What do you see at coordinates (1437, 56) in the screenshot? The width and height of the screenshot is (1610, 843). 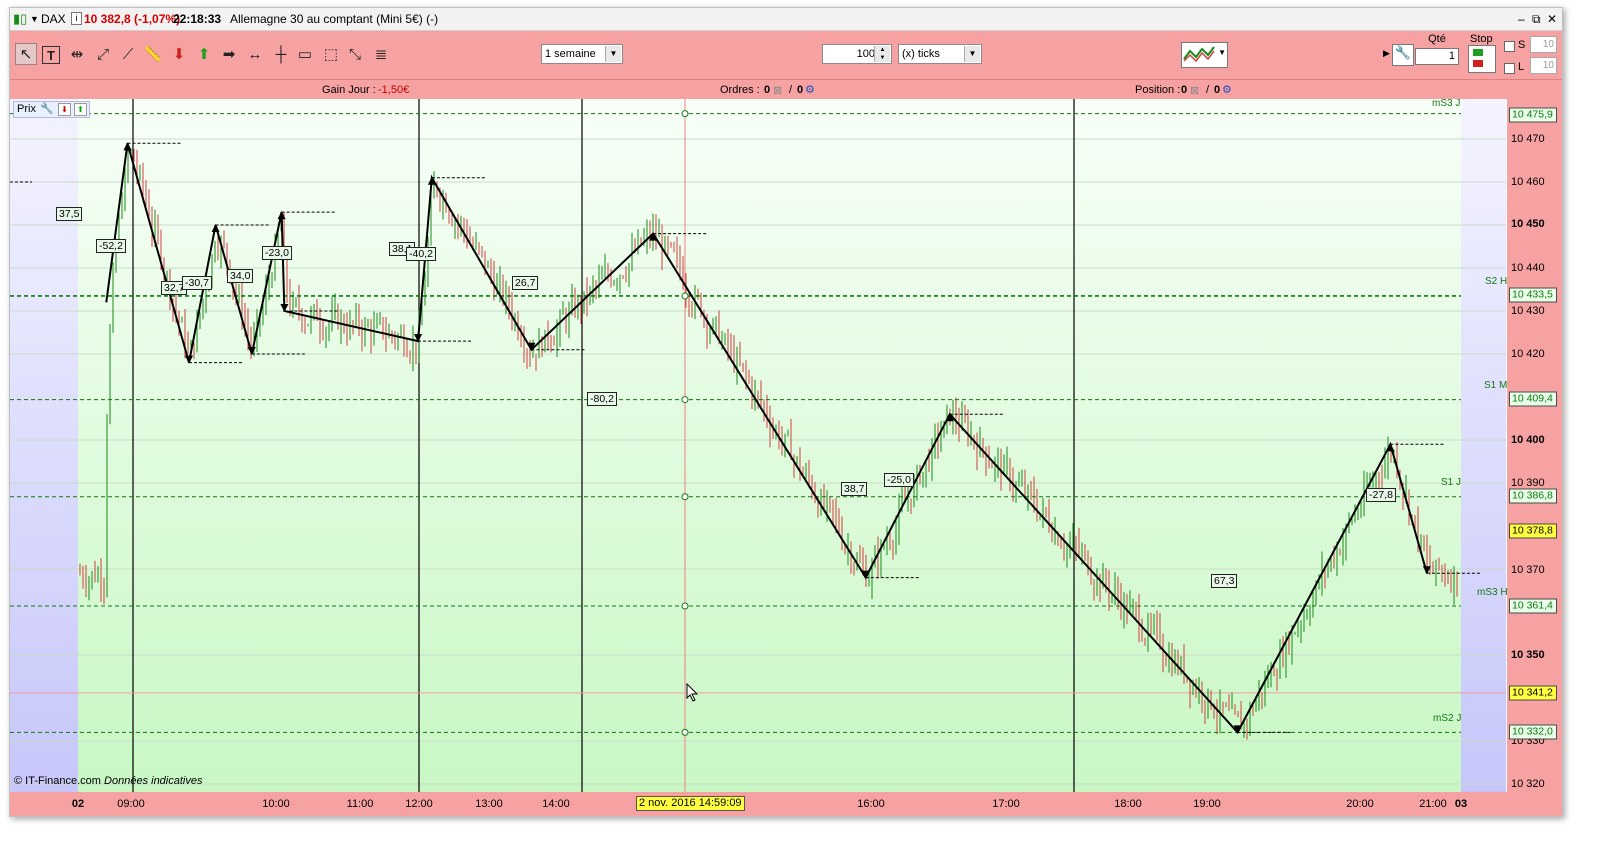 I see `qte-input: 1` at bounding box center [1437, 56].